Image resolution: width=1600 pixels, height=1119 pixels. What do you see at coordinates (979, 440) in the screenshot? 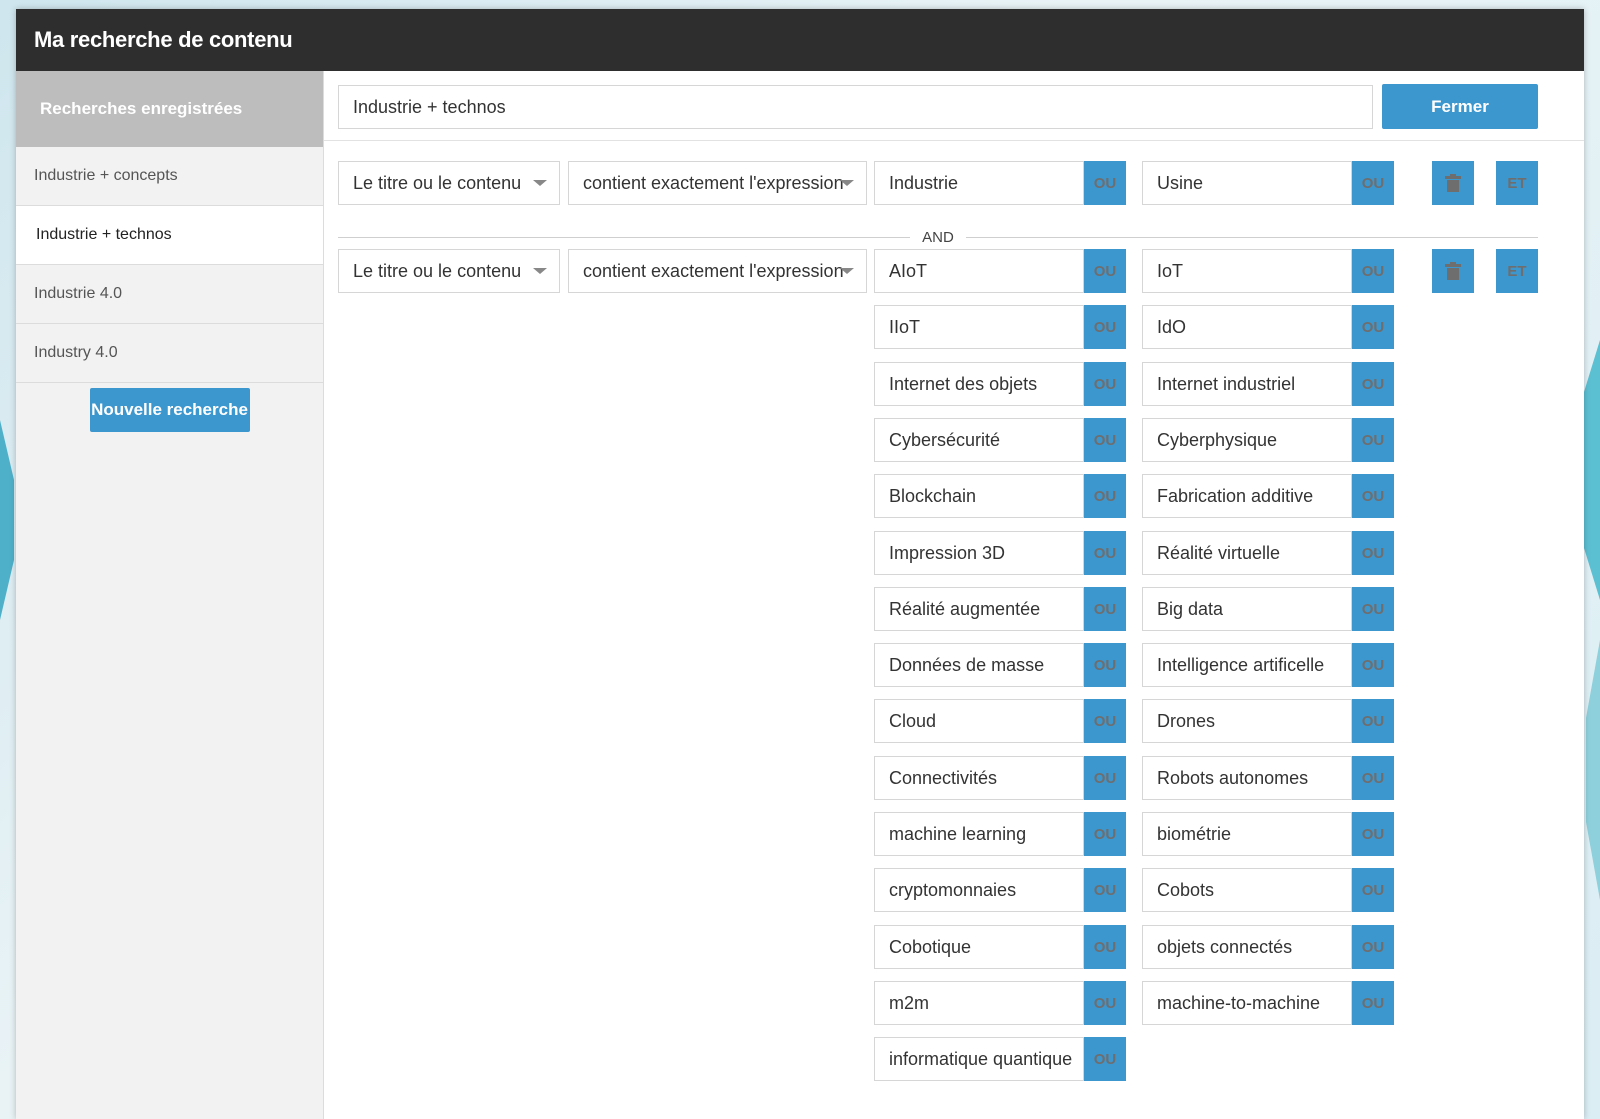
I see `term-input: Cybersécurité` at bounding box center [979, 440].